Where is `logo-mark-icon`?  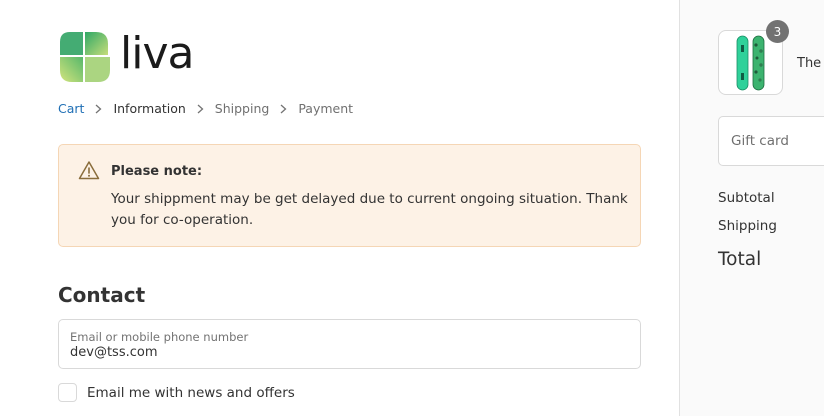
logo-mark-icon is located at coordinates (85, 57).